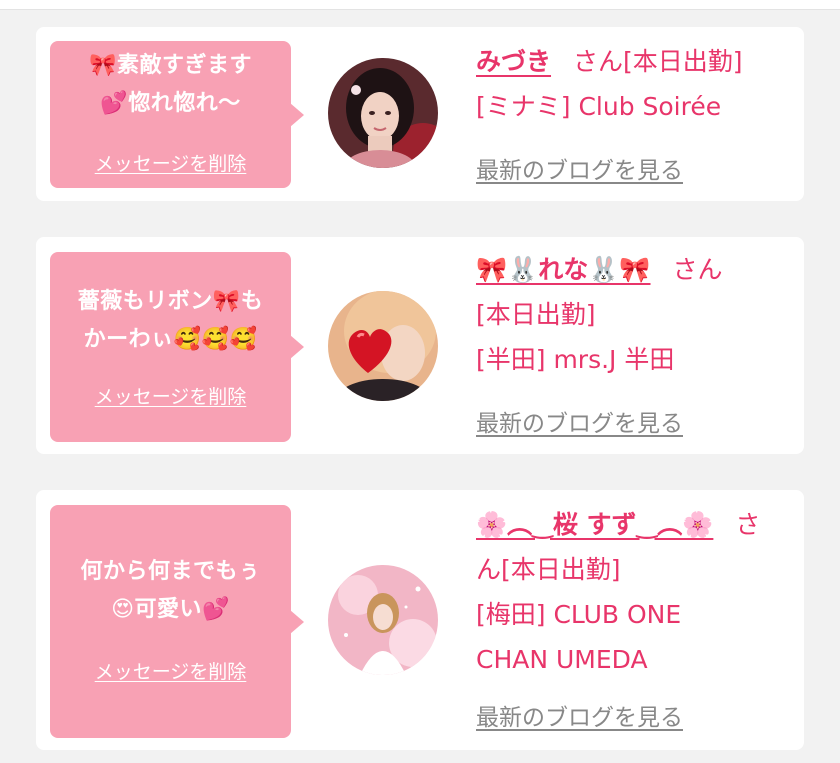 Image resolution: width=840 pixels, height=763 pixels. I want to click on message-line: 💕惚れ惚れ〜, so click(170, 103).